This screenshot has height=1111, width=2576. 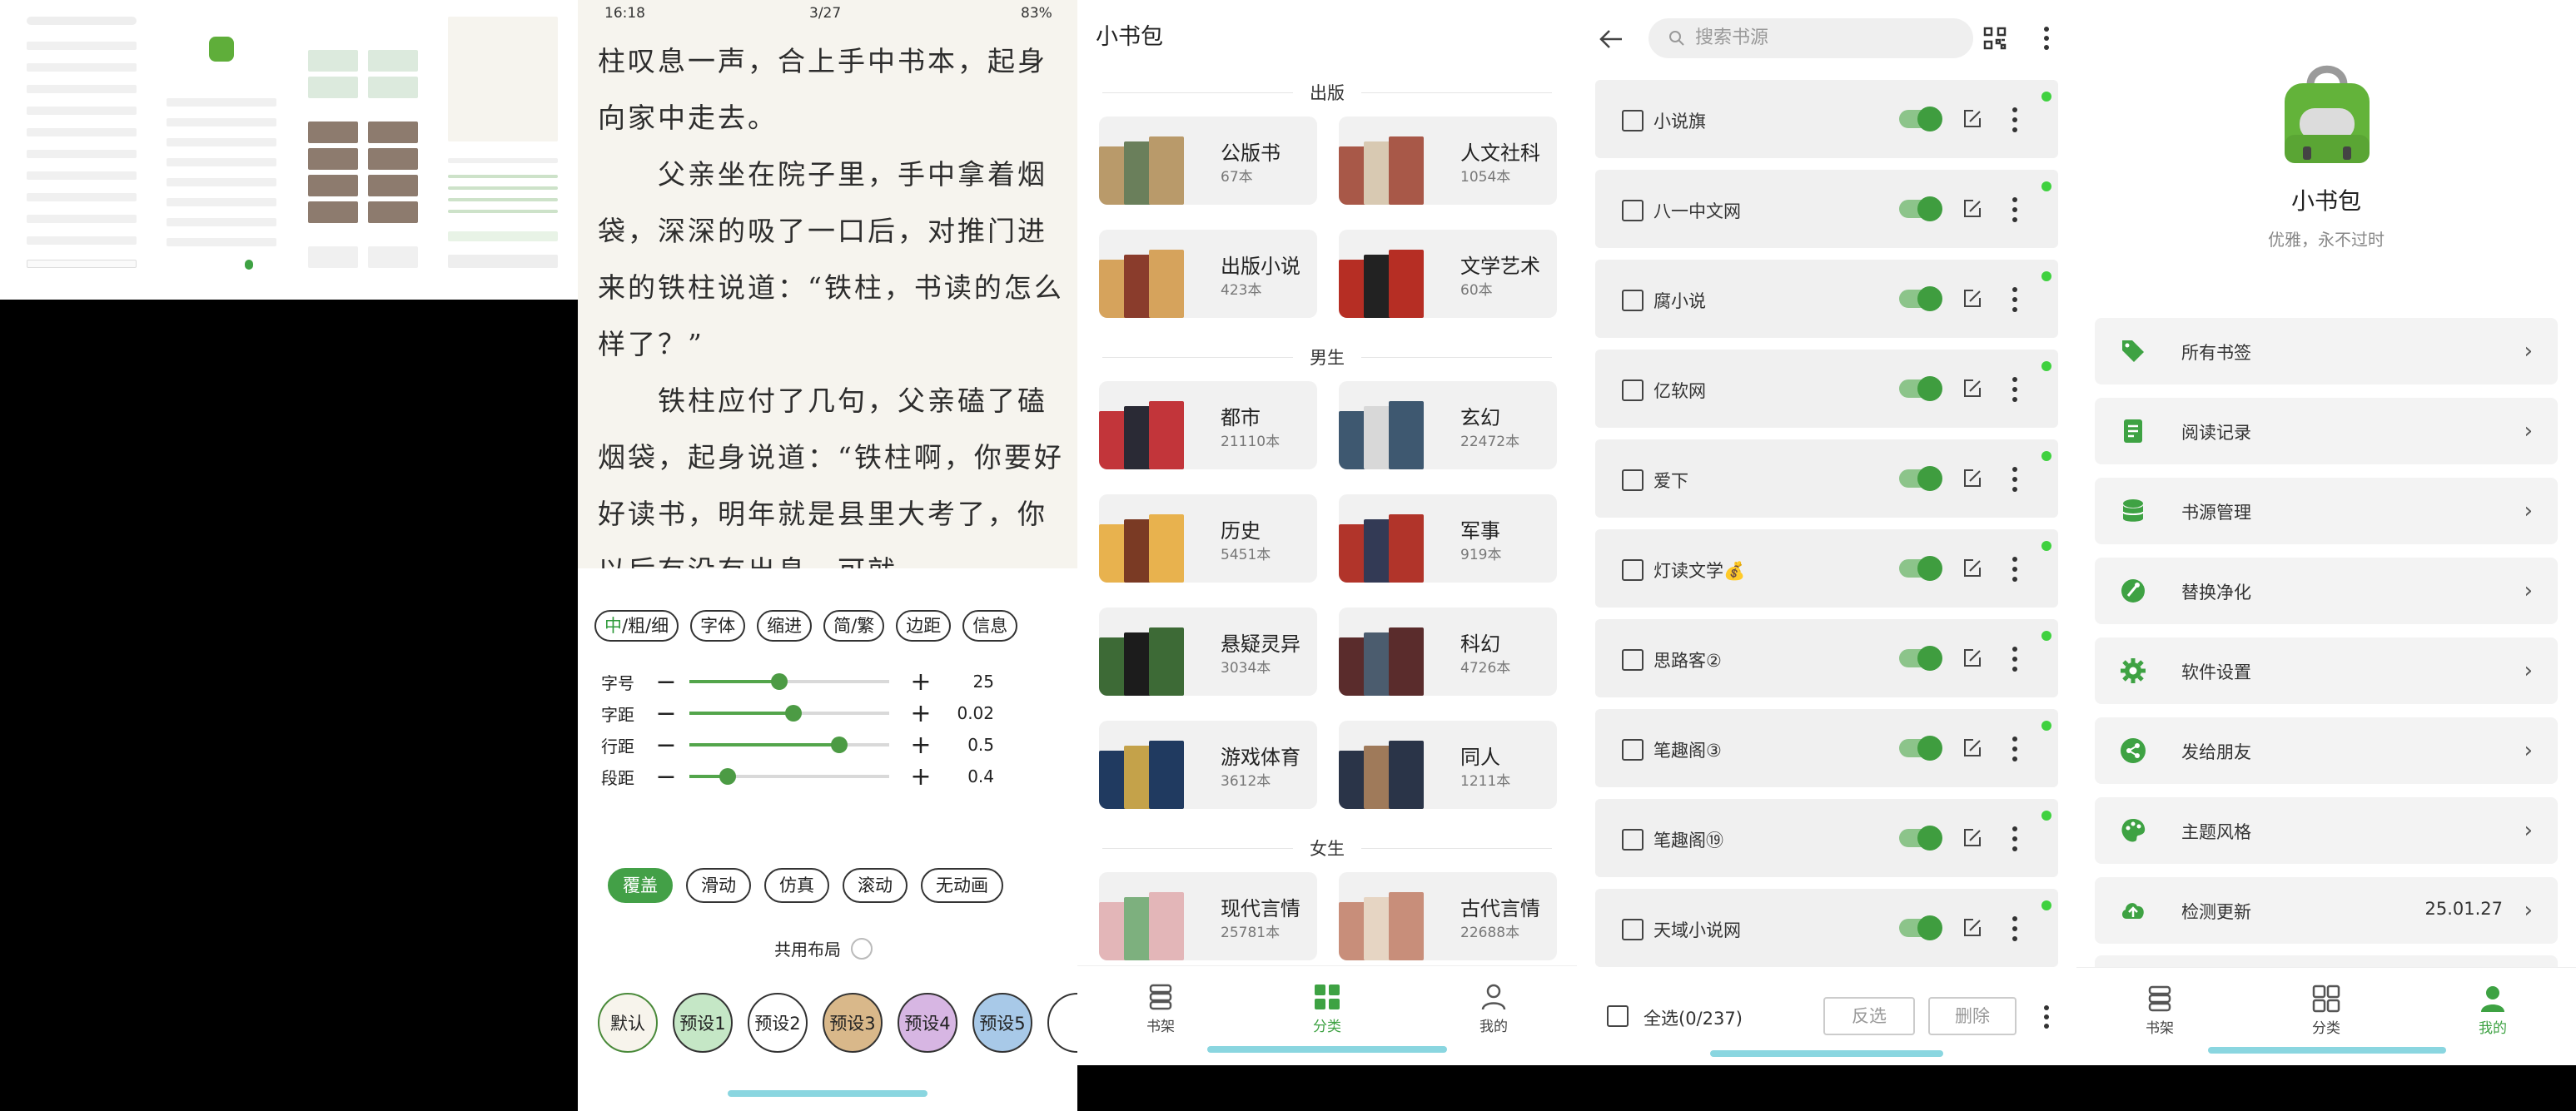 What do you see at coordinates (1826, 119) in the screenshot?
I see `source-row: 小说旗` at bounding box center [1826, 119].